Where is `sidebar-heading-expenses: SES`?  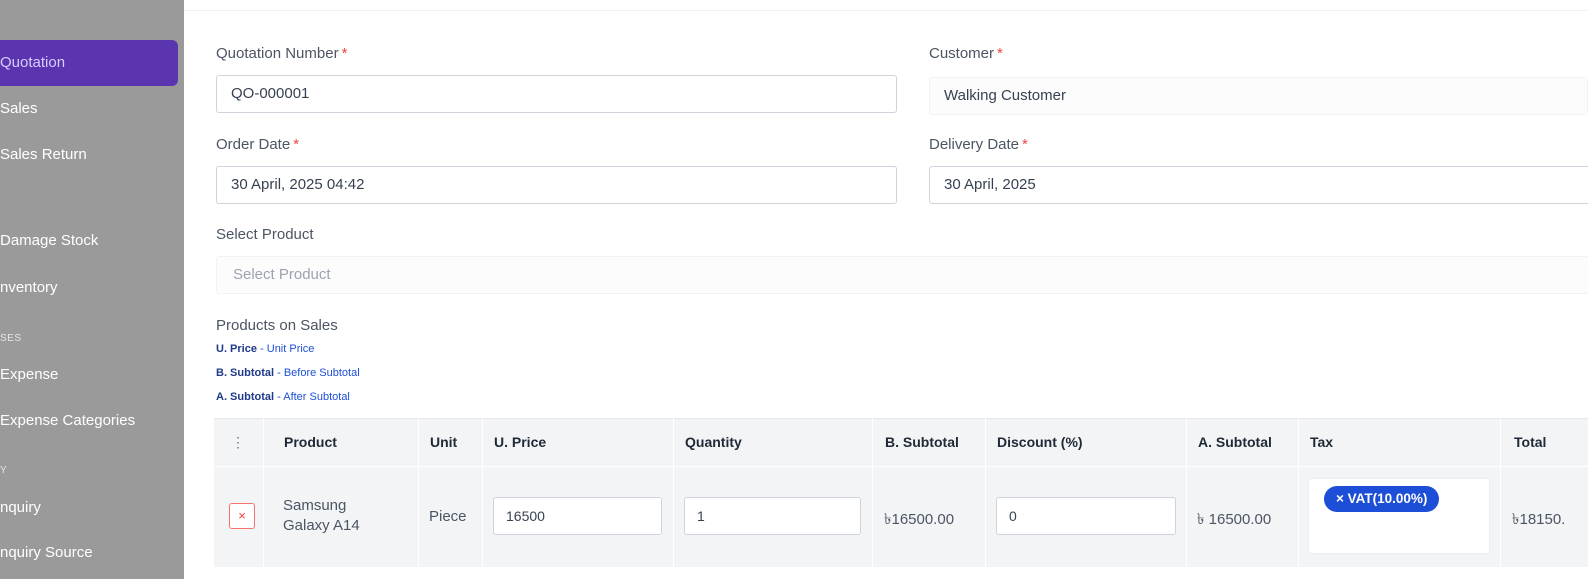
sidebar-heading-expenses: SES is located at coordinates (11, 338).